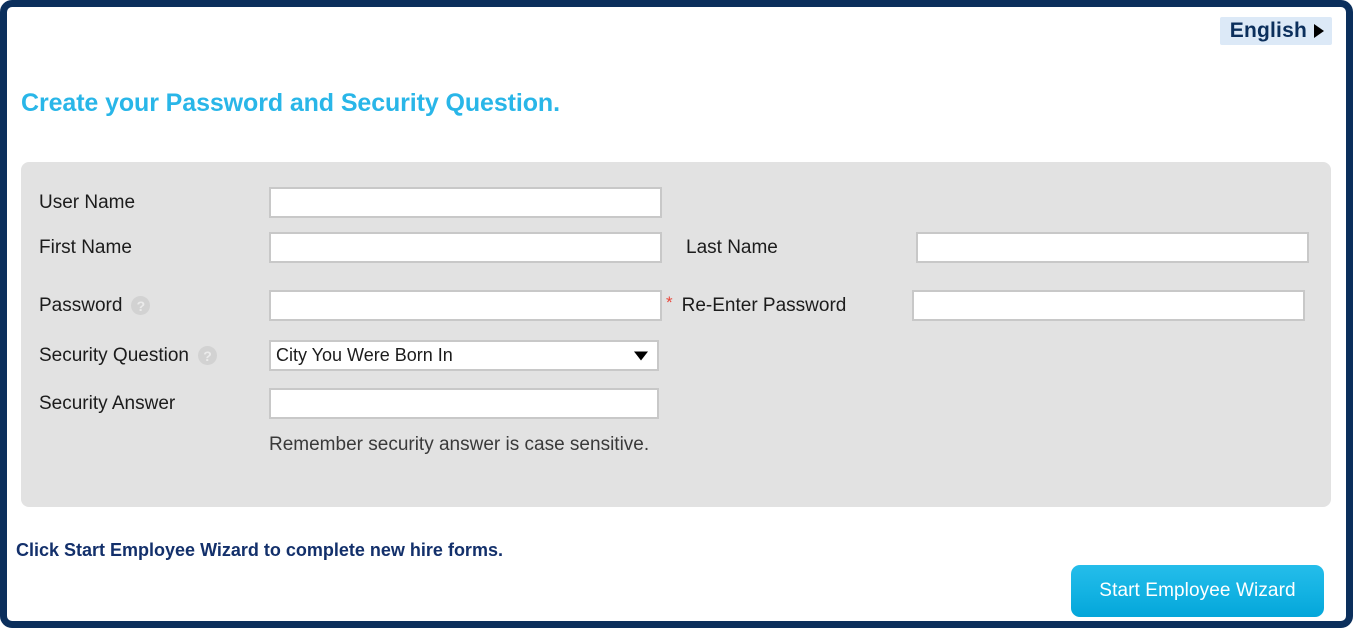  Describe the element at coordinates (154, 248) in the screenshot. I see `first-name-label-cell: First Name` at that location.